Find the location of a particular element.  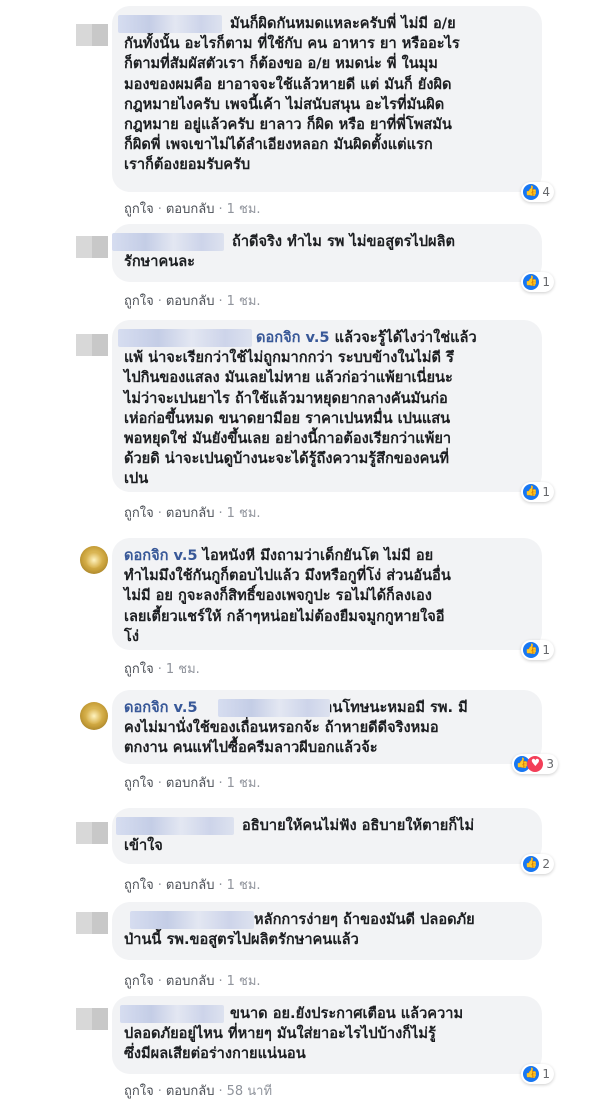

reaction-count: 4 is located at coordinates (546, 192).